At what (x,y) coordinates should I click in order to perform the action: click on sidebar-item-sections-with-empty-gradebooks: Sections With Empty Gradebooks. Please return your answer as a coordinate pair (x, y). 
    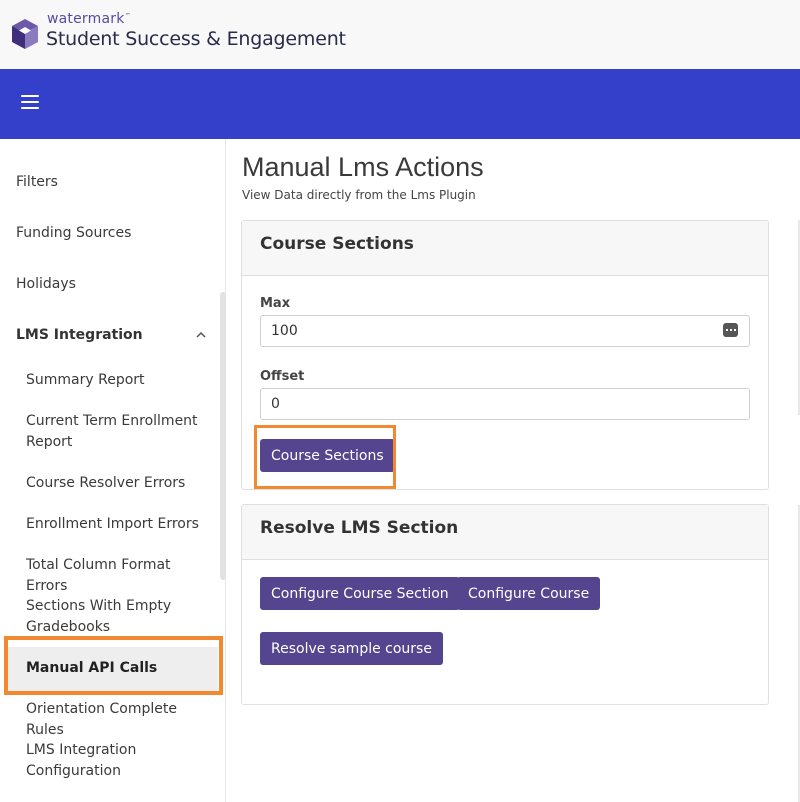
    Looking at the image, I should click on (106, 617).